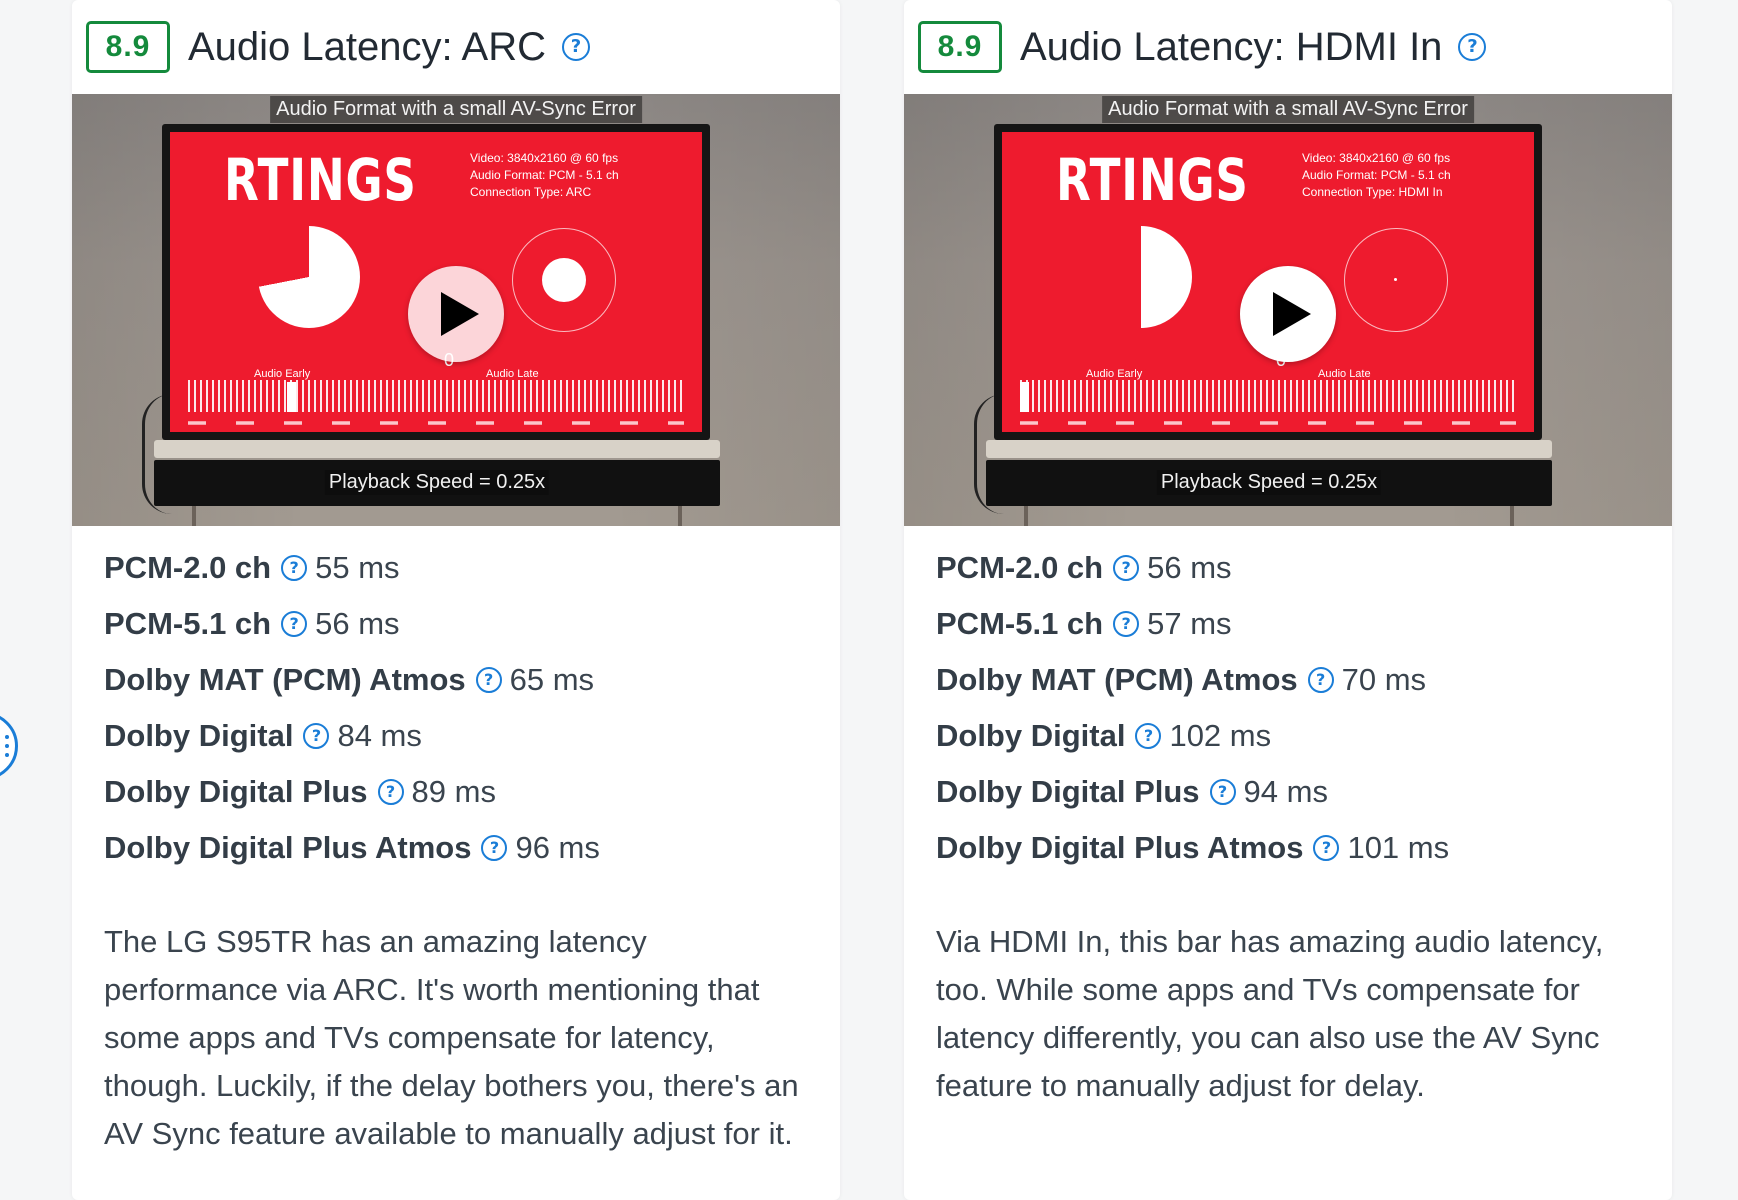 The width and height of the screenshot is (1738, 1200). Describe the element at coordinates (1304, 680) in the screenshot. I see `latency-row: Dolby MAT (PCM) Atmos ? 70 ms` at that location.